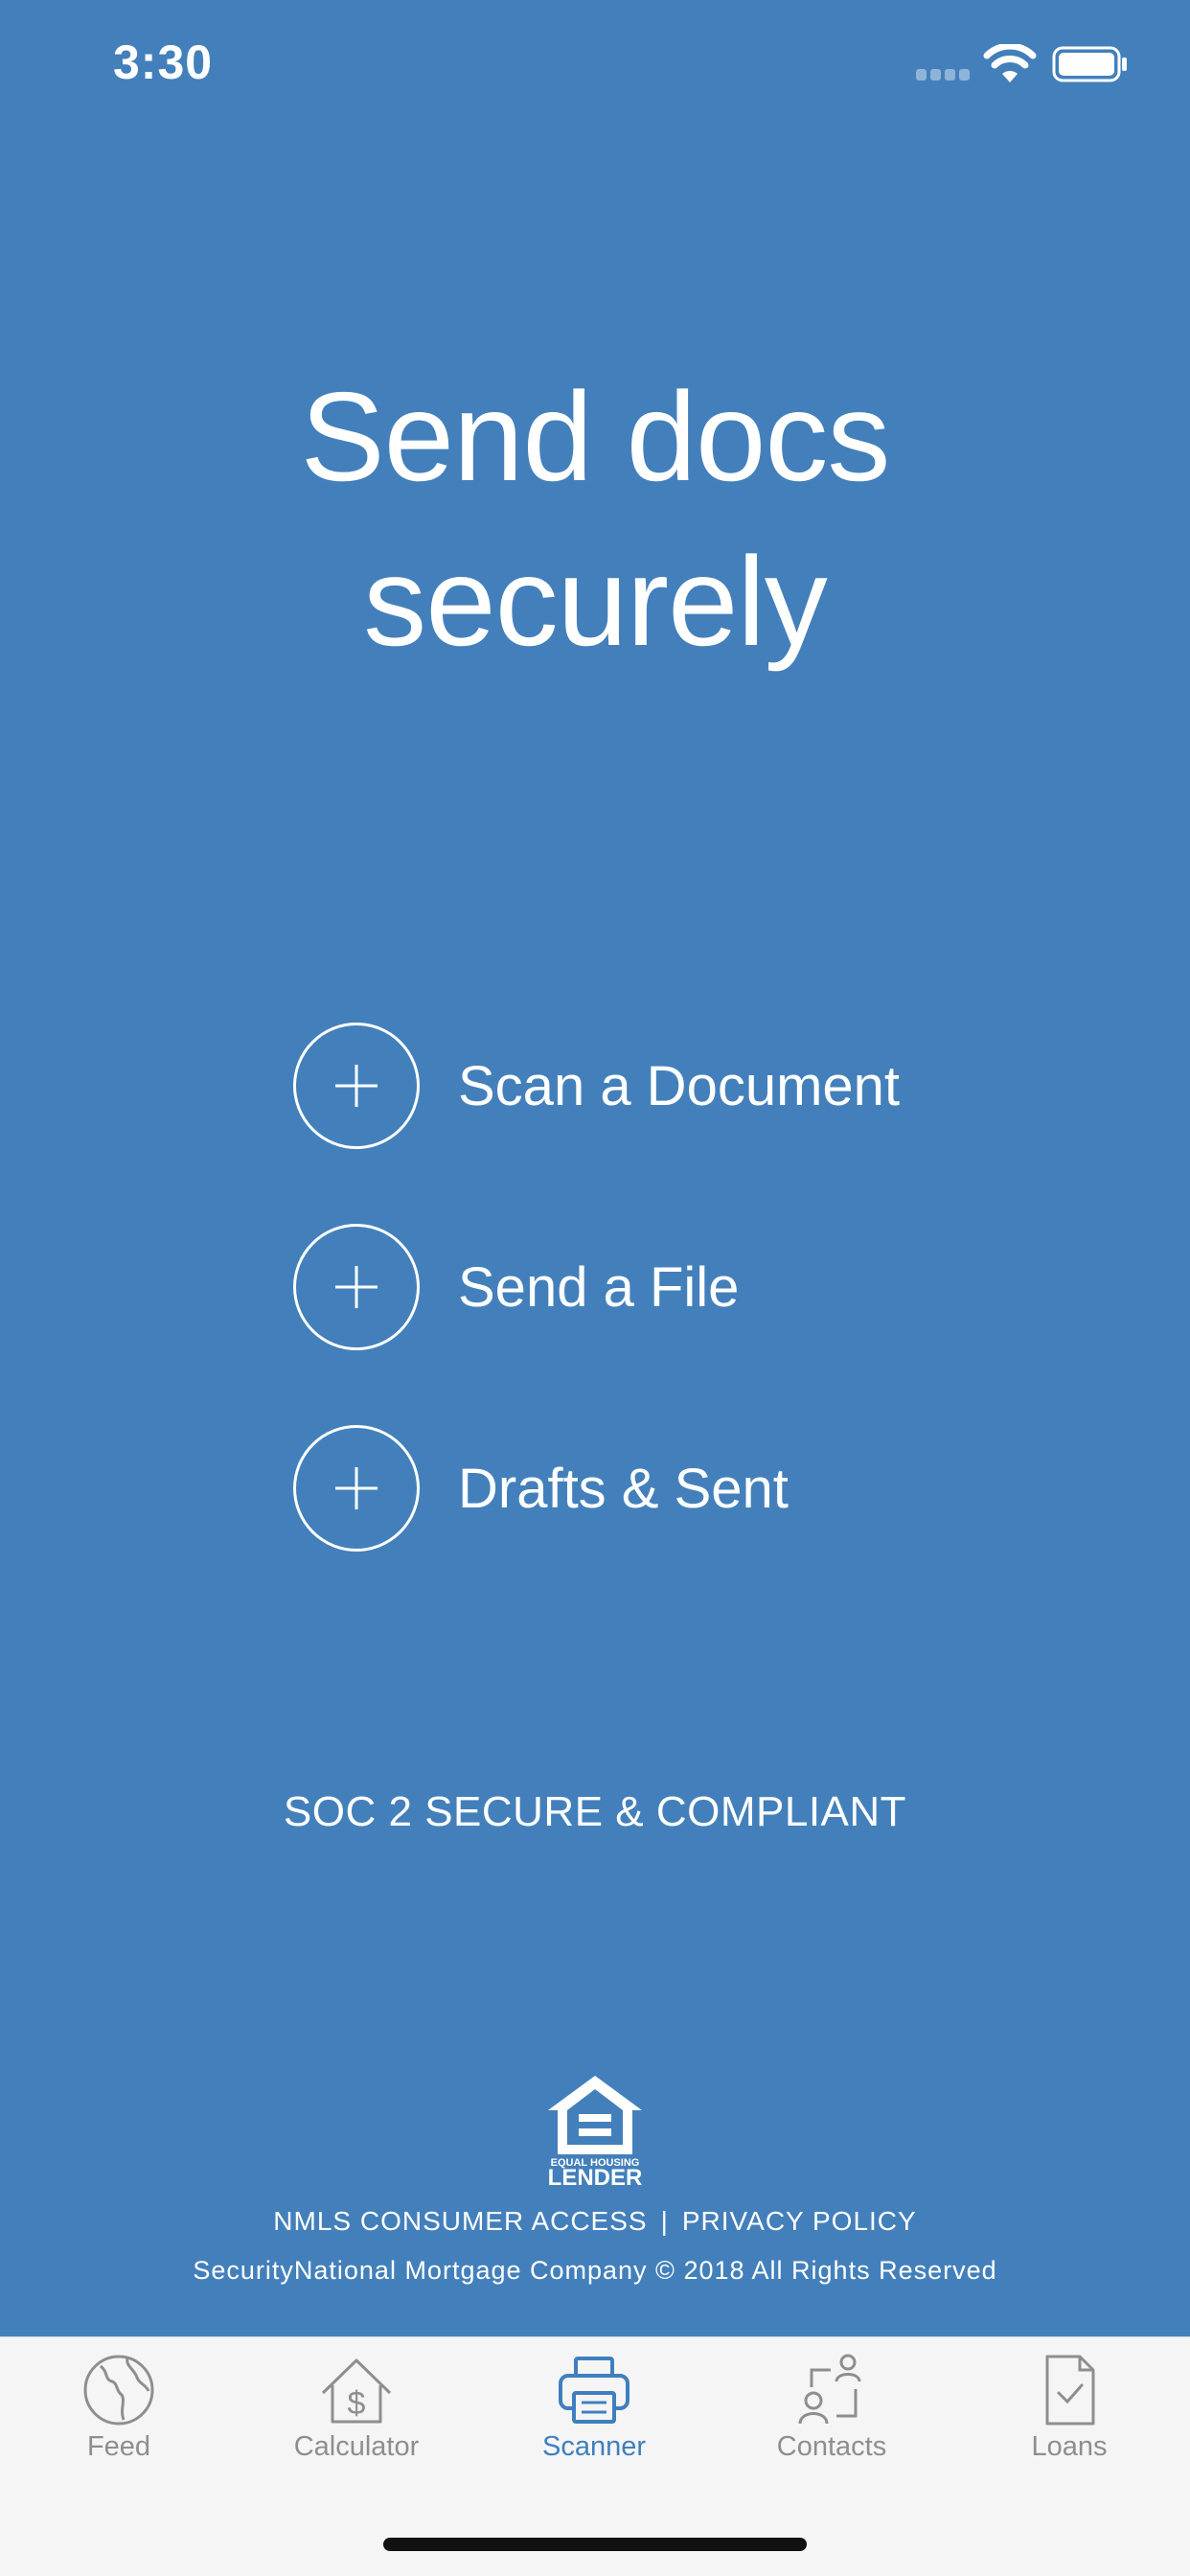 The image size is (1190, 2576). I want to click on drafts-sent-label: Drafts & Sent, so click(623, 1488).